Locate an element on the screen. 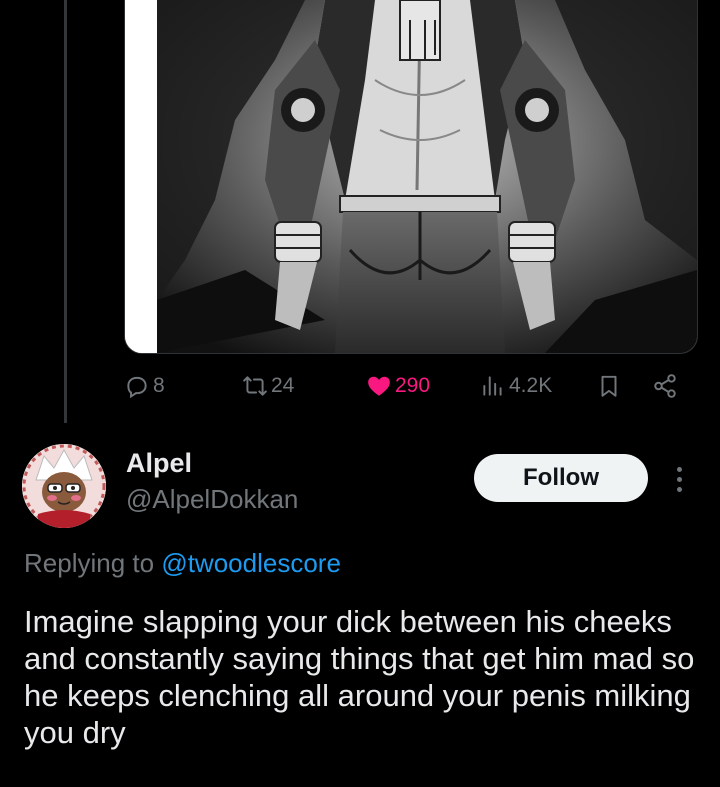 This screenshot has height=787, width=720. follow-button: Follow is located at coordinates (561, 478).